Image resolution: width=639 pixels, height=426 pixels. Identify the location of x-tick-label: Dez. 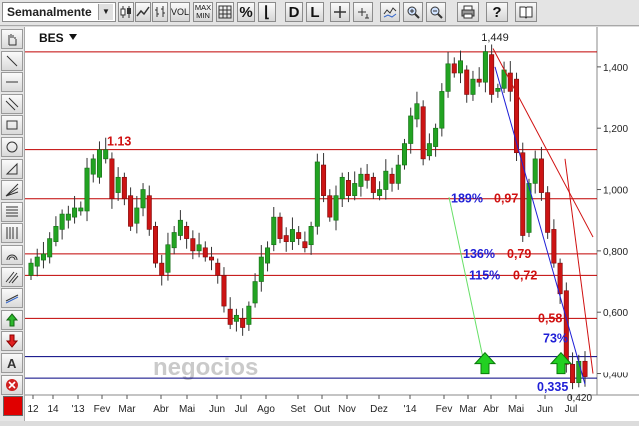
(379, 409).